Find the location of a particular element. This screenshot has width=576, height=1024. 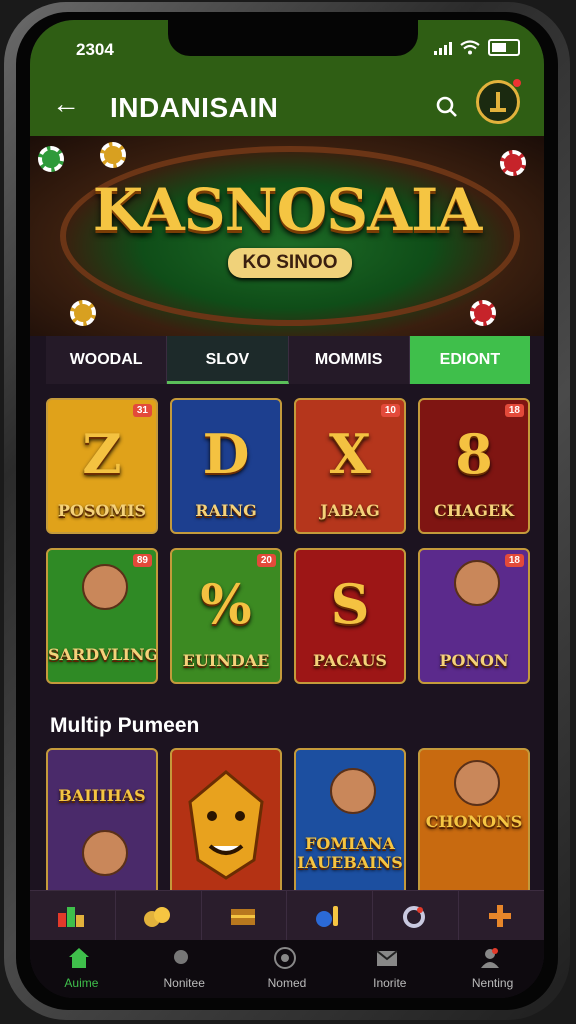

game-tile: 18 PONON is located at coordinates (474, 616).